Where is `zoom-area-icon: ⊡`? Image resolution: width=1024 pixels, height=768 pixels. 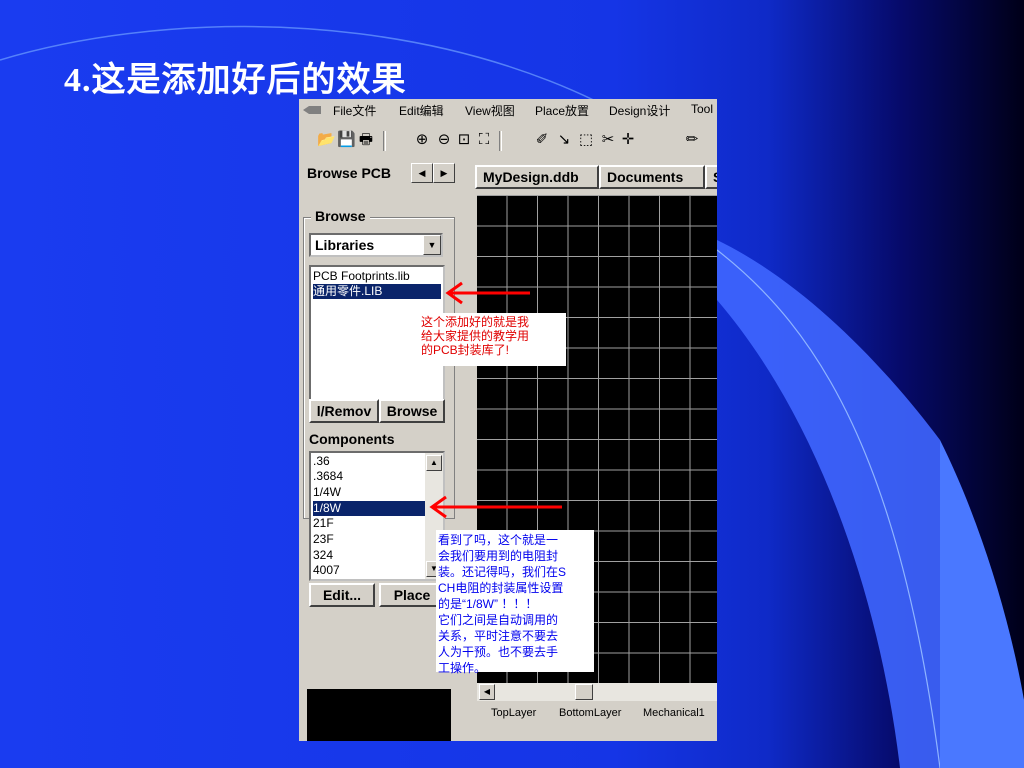
zoom-area-icon: ⊡ is located at coordinates (464, 140).